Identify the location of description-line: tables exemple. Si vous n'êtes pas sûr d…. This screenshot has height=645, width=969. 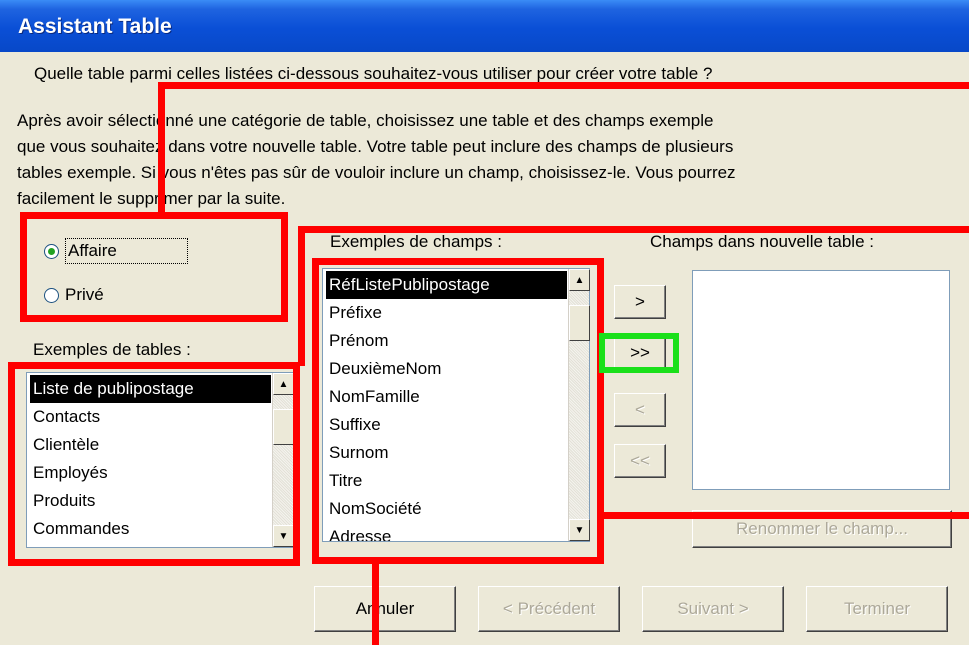
(376, 172).